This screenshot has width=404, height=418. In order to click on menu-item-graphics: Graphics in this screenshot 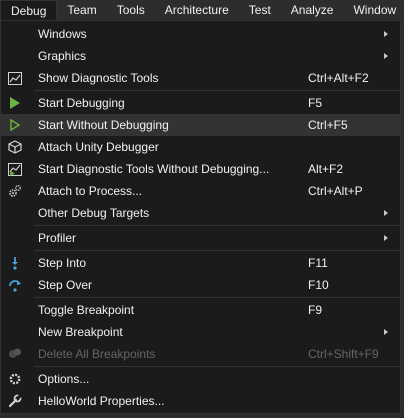, I will do `click(200, 56)`.